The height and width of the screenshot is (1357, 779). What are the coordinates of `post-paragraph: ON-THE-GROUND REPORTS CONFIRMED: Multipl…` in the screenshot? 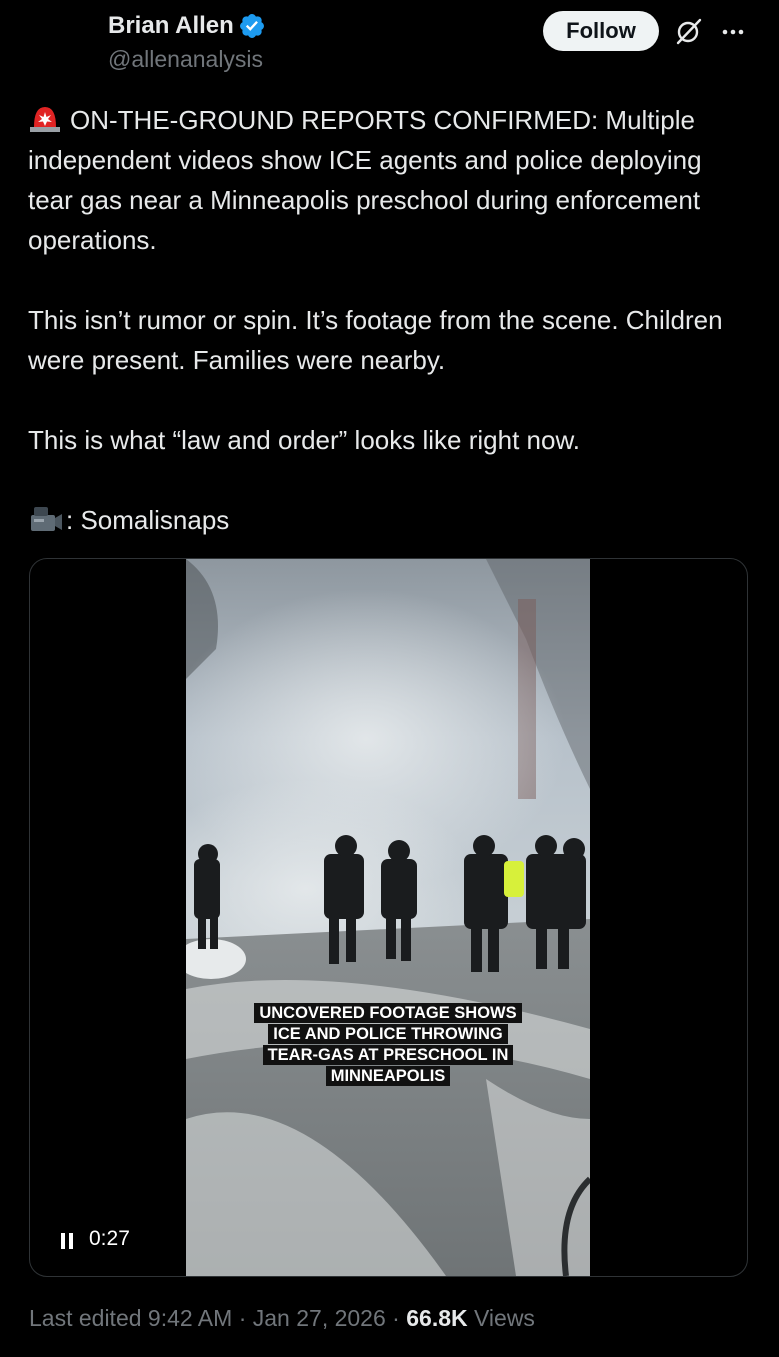 It's located at (390, 180).